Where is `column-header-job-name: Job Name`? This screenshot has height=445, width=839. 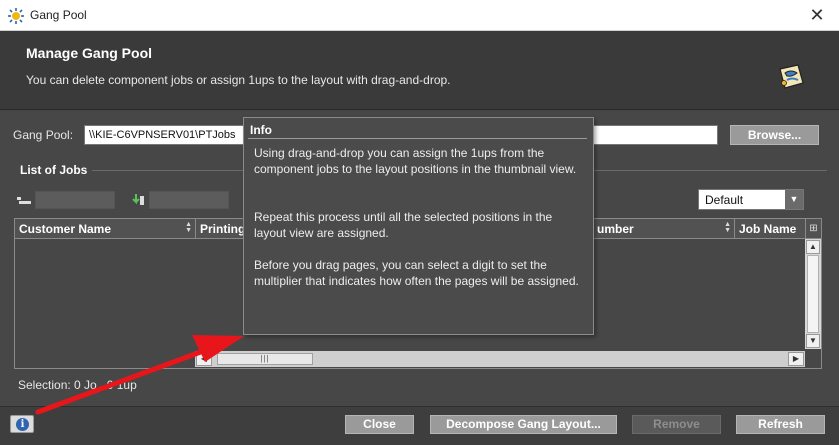
column-header-job-name: Job Name is located at coordinates (771, 228).